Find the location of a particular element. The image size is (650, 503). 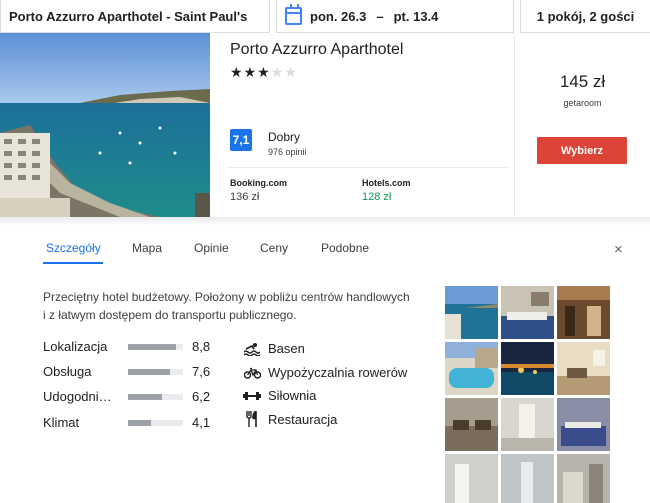

bicycle-icon is located at coordinates (252, 373).